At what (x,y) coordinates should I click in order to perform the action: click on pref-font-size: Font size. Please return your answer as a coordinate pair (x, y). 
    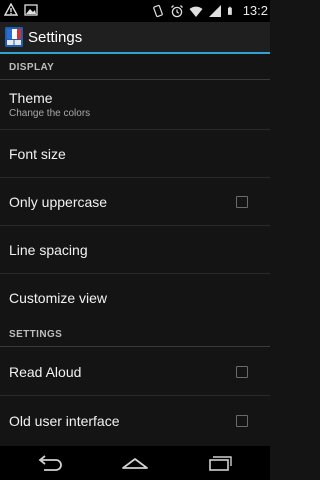
    Looking at the image, I should click on (135, 154).